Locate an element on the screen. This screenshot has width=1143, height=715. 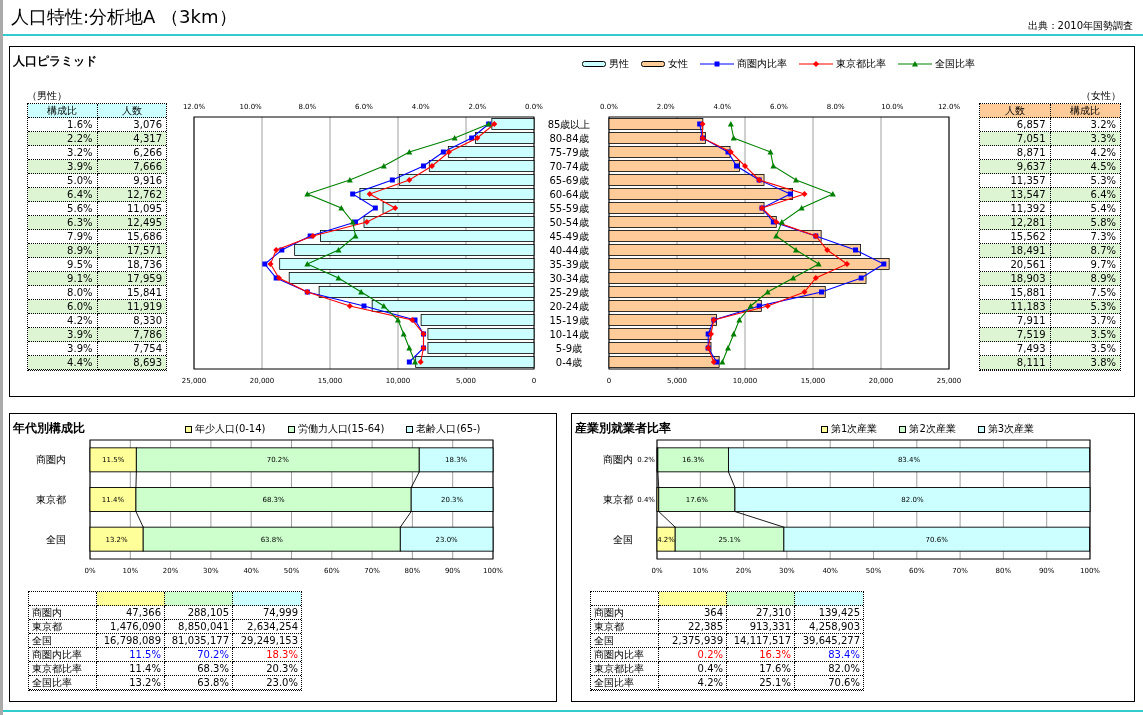
age-label: 35-39歳 is located at coordinates (569, 264).